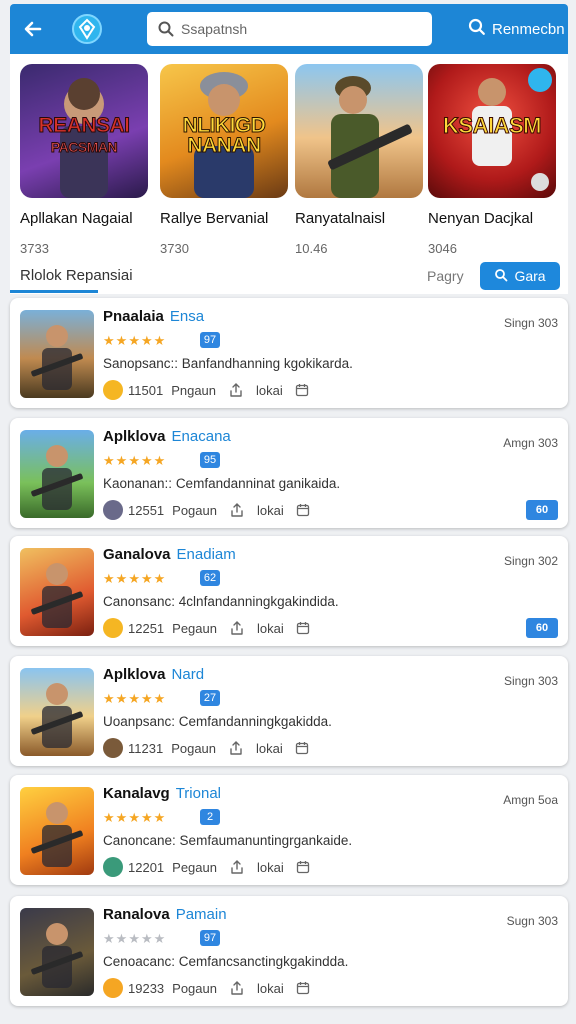 This screenshot has height=1024, width=576. Describe the element at coordinates (206, 554) in the screenshot. I see `app-subtitle: Enadiam` at that location.